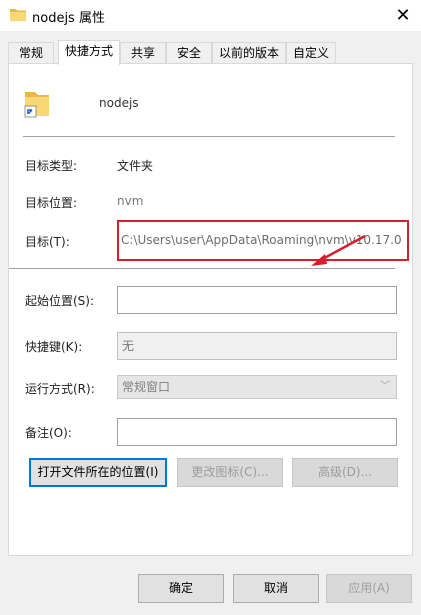  I want to click on tab-security: 安全, so click(189, 53).